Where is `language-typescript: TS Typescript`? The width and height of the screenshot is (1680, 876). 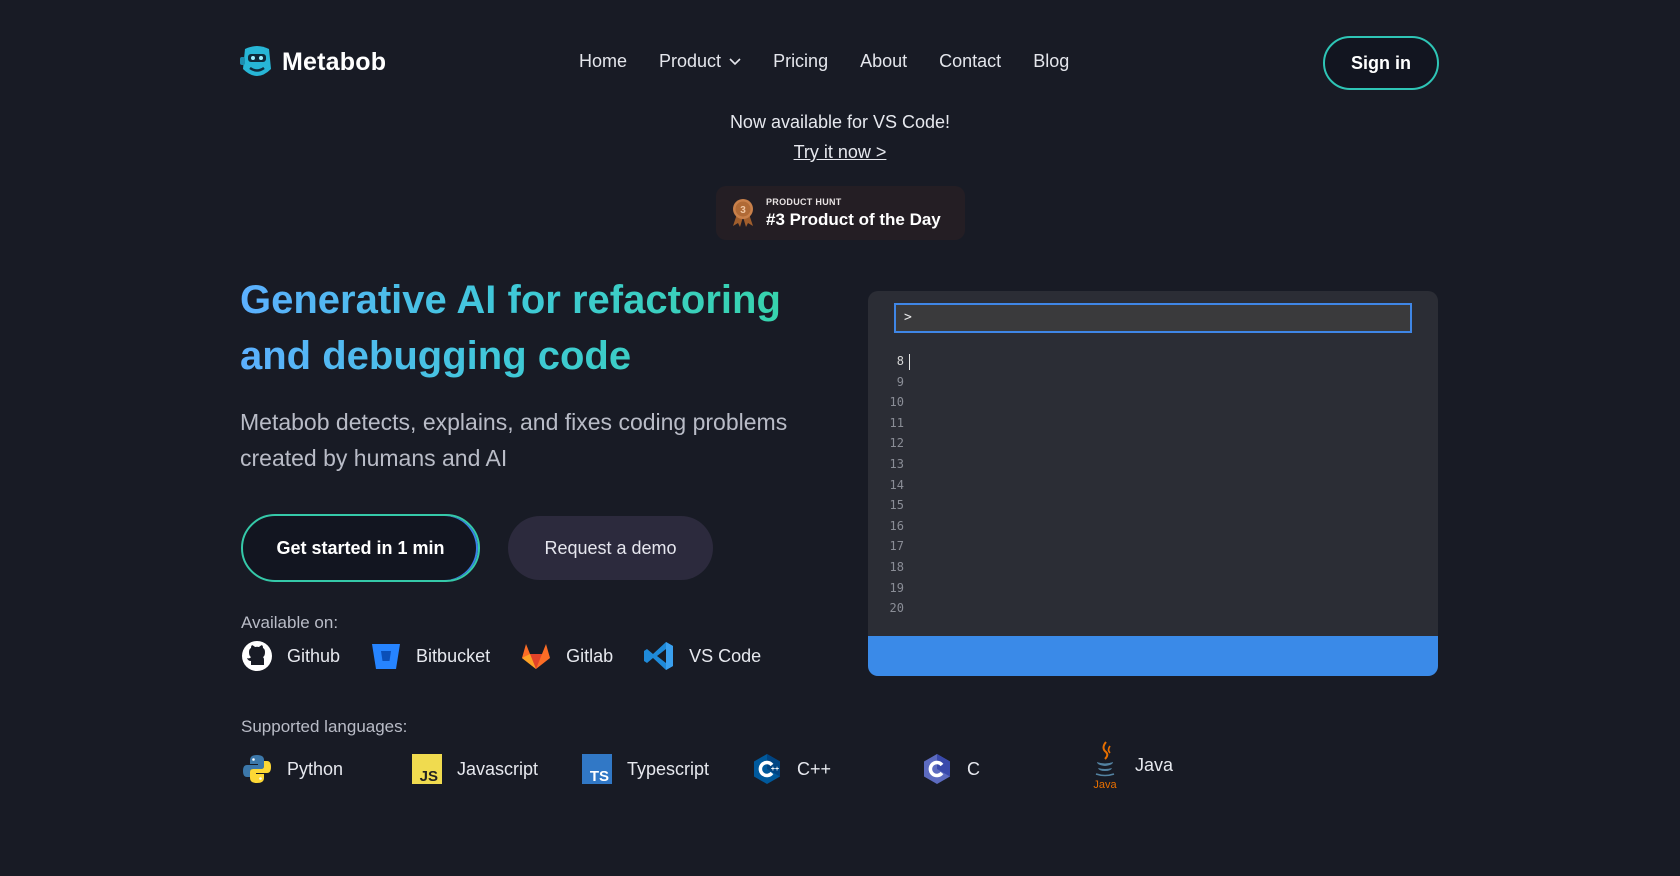
language-typescript: TS Typescript is located at coordinates (645, 769).